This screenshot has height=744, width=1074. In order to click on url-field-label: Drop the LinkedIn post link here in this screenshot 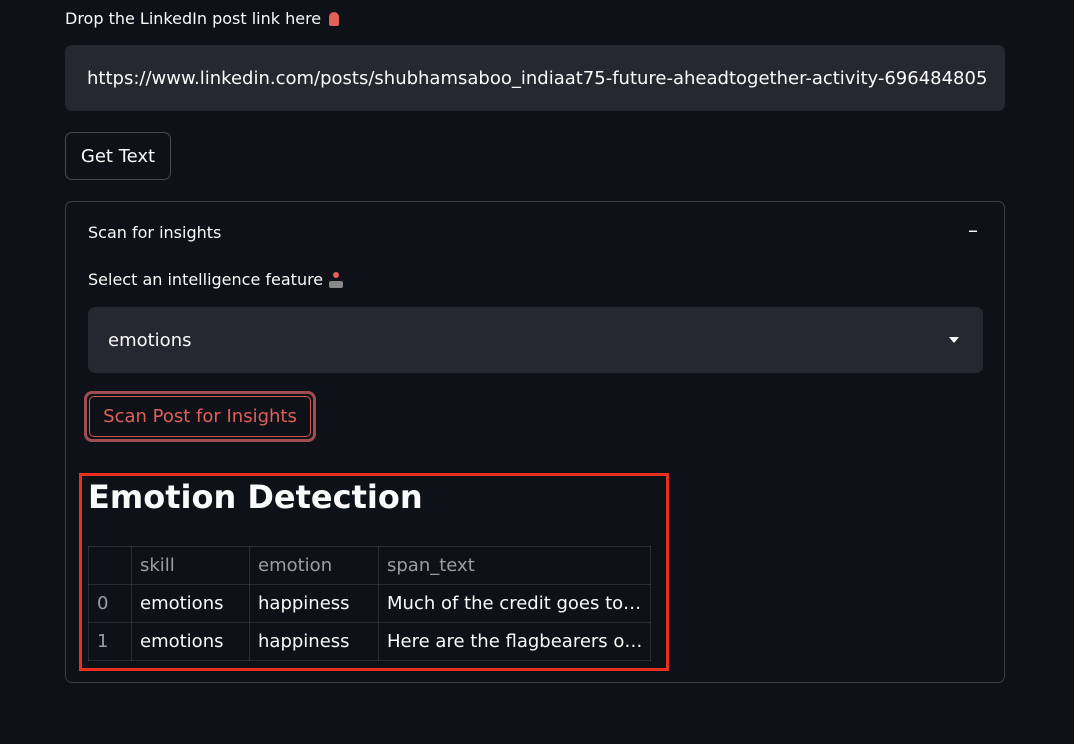, I will do `click(202, 18)`.